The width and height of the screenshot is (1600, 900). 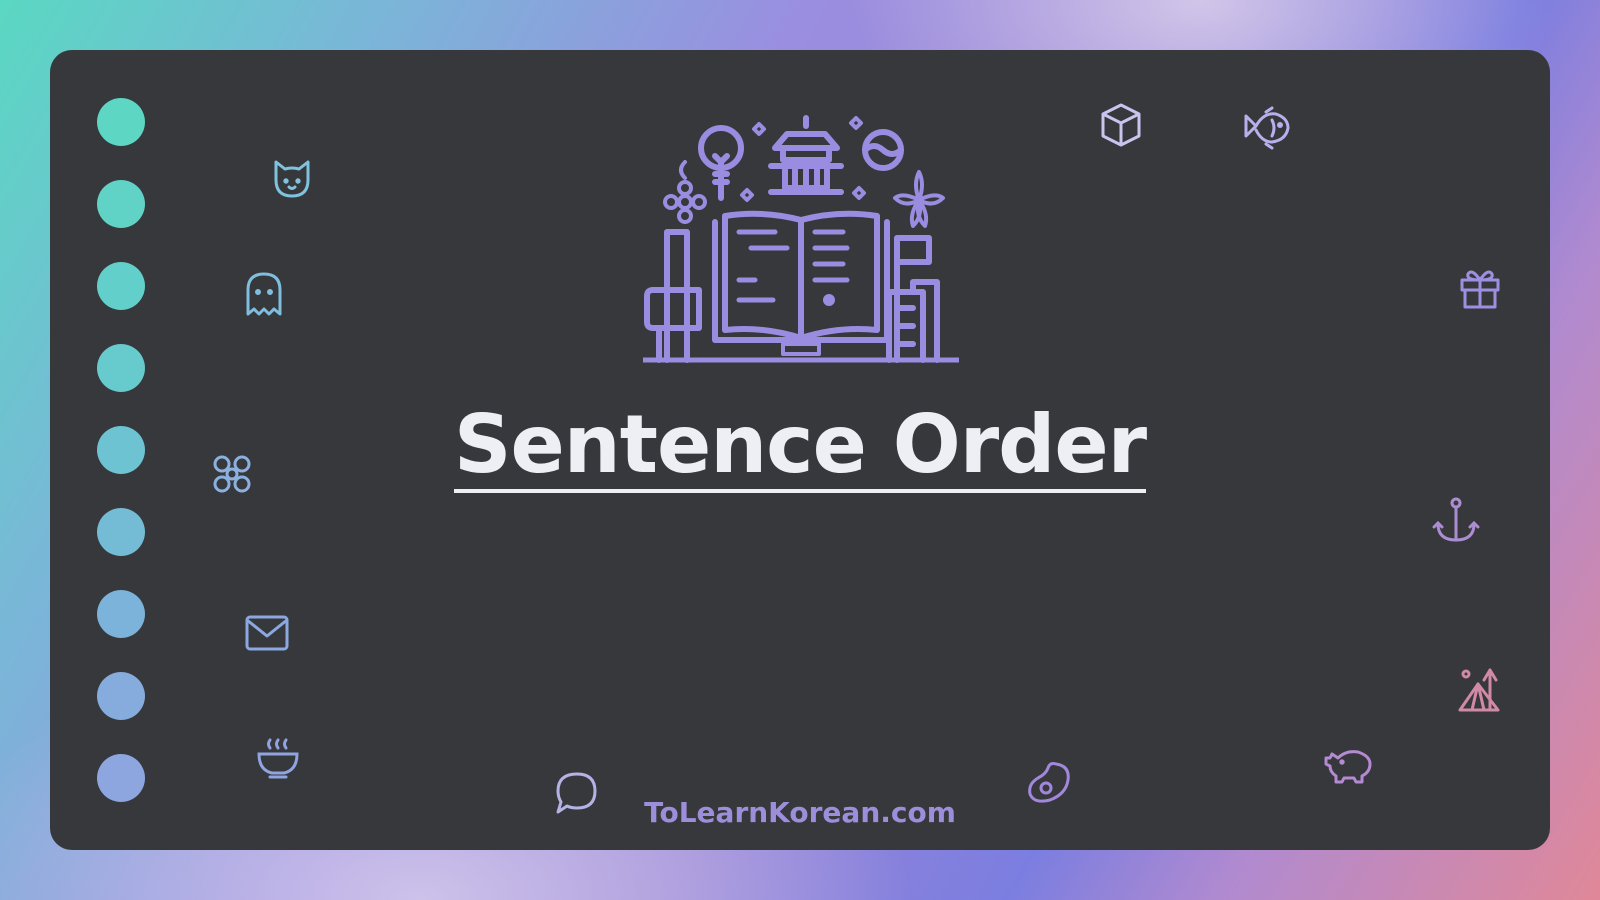 What do you see at coordinates (1456, 520) in the screenshot?
I see `anchor-icon` at bounding box center [1456, 520].